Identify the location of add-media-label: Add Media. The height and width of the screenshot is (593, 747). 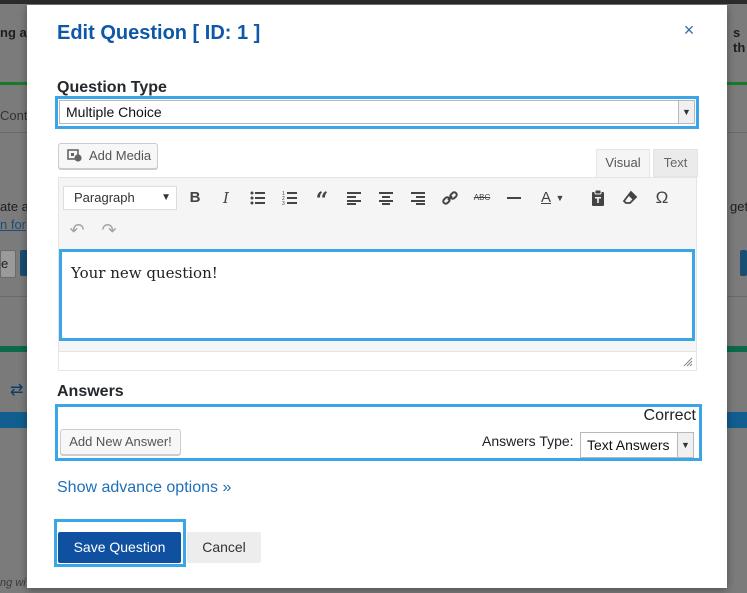
(120, 155).